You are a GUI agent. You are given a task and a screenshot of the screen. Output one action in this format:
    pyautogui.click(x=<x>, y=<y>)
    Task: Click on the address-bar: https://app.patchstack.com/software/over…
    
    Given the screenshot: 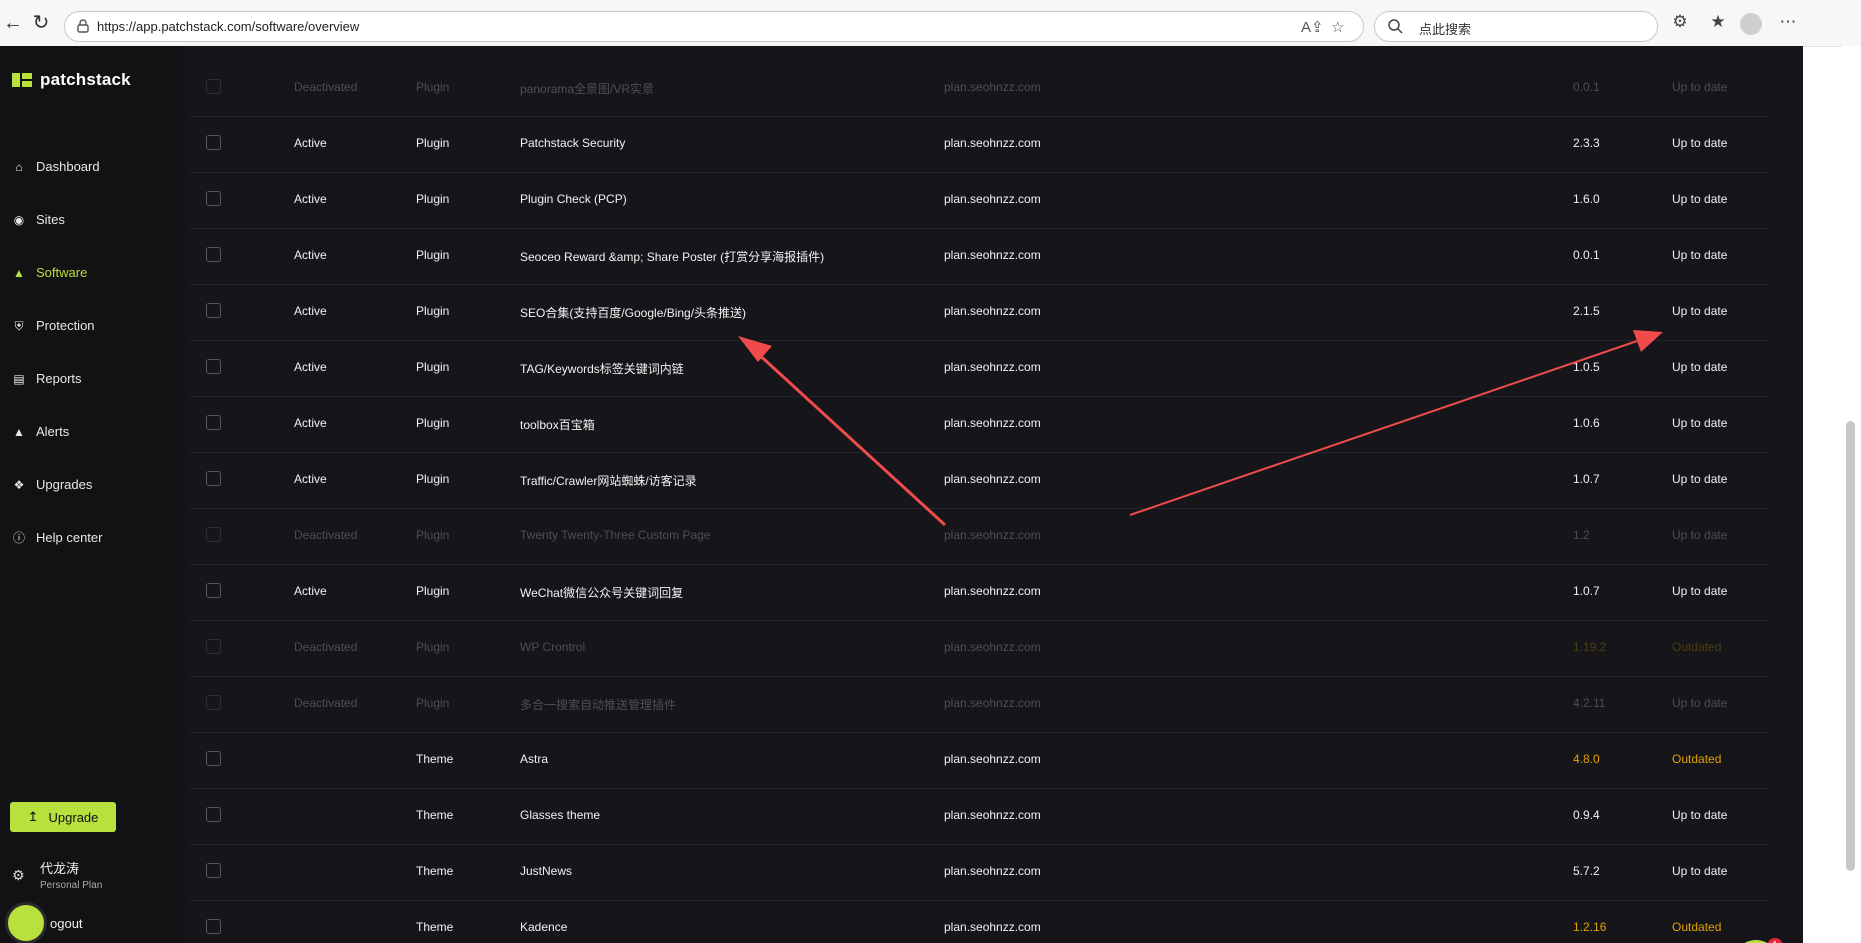 What is the action you would take?
    pyautogui.click(x=714, y=26)
    